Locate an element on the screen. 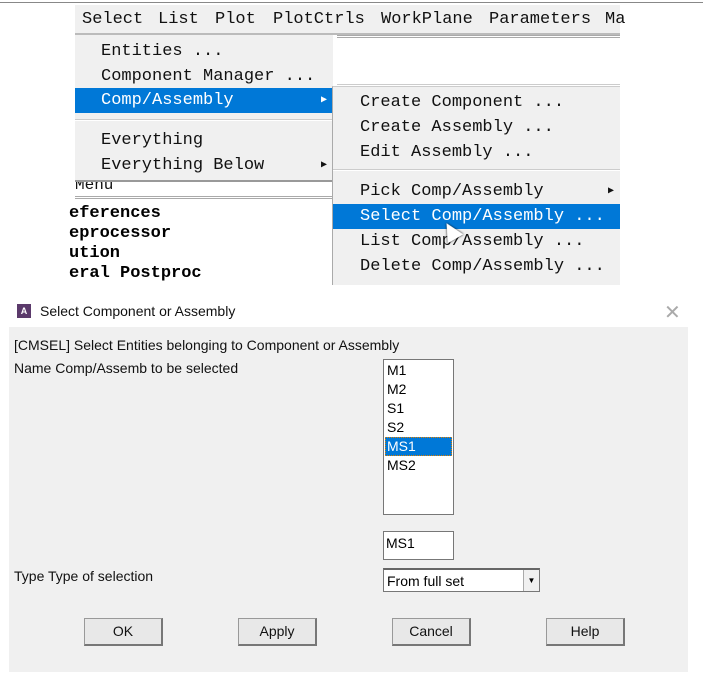 The width and height of the screenshot is (703, 681). main-menu-tree: eferences eprocessor ution eral Postproc is located at coordinates (200, 240).